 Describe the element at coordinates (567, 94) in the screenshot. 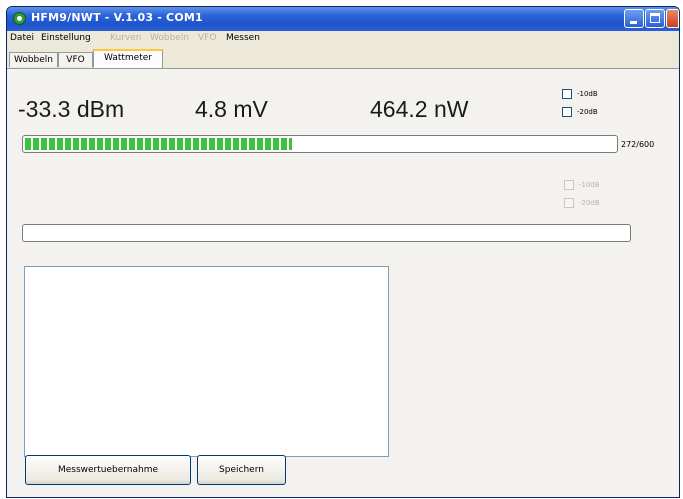

I see `ch1-att-10db-checkbox` at that location.